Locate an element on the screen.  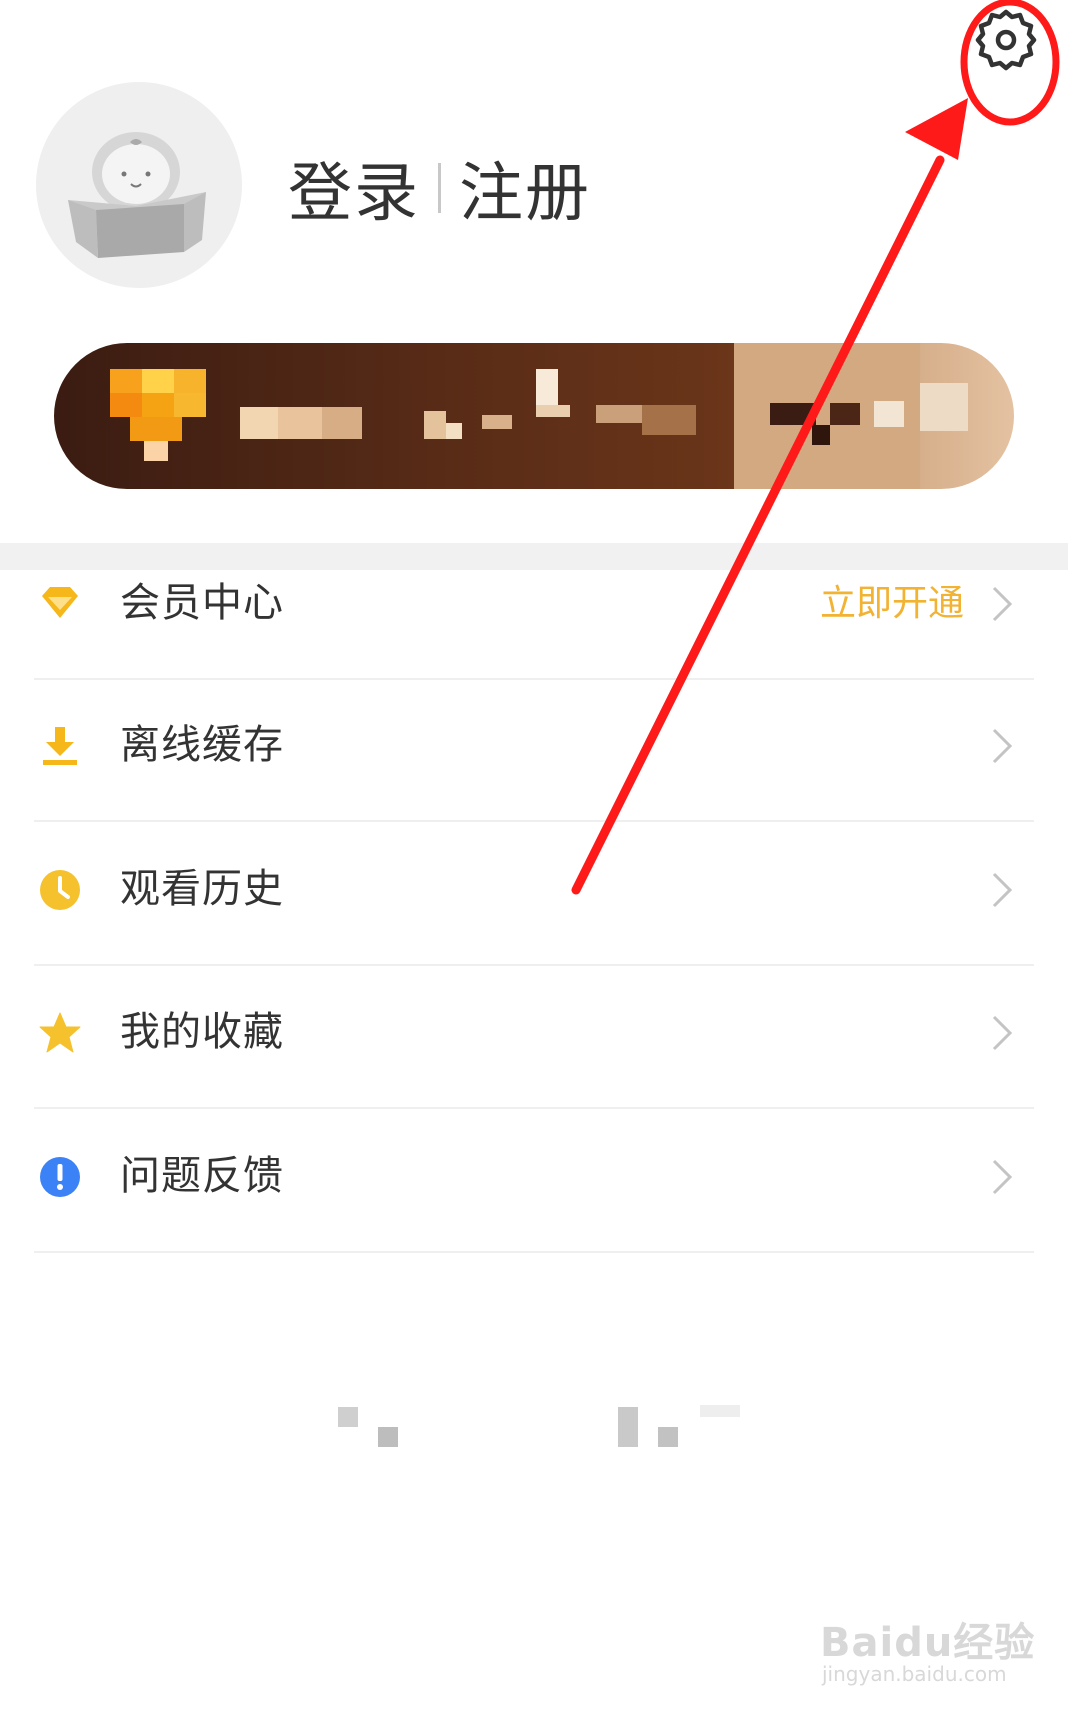
diamond-icon is located at coordinates (60, 602).